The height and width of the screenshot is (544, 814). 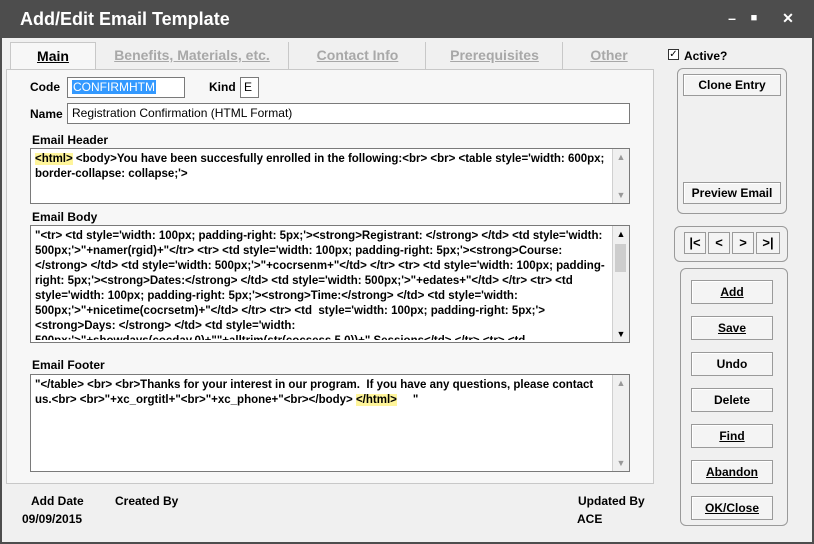 I want to click on abandon-button-label: Abandon, so click(x=732, y=472).